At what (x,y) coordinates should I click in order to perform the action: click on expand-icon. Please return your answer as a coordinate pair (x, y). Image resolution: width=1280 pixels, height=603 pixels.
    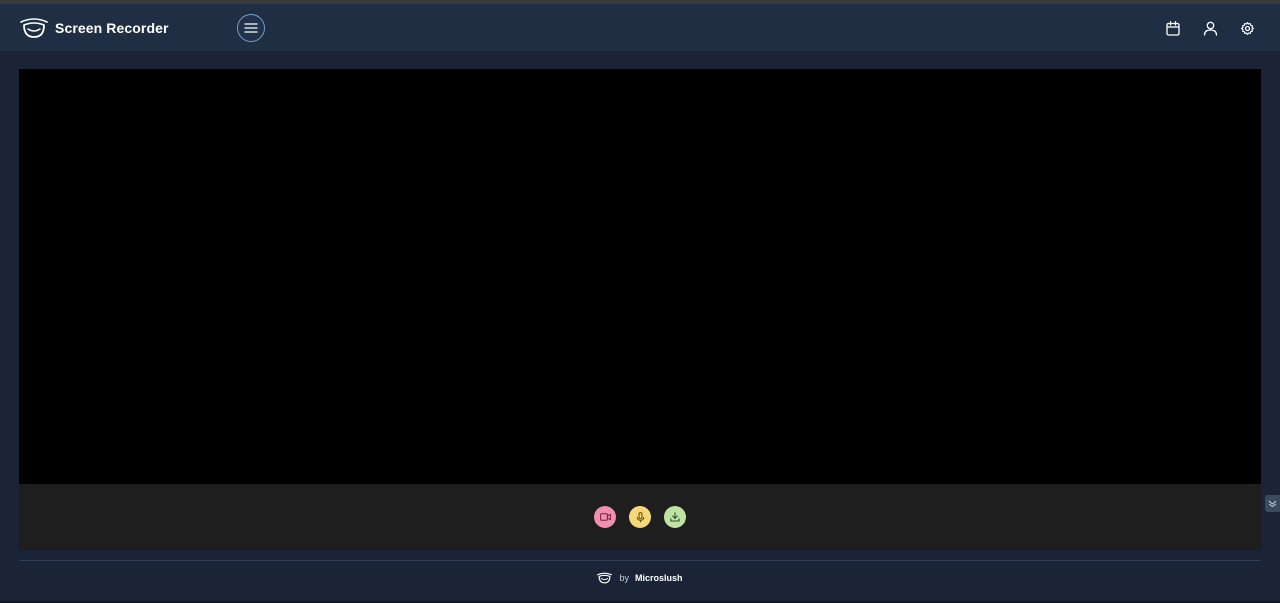
    Looking at the image, I should click on (1272, 503).